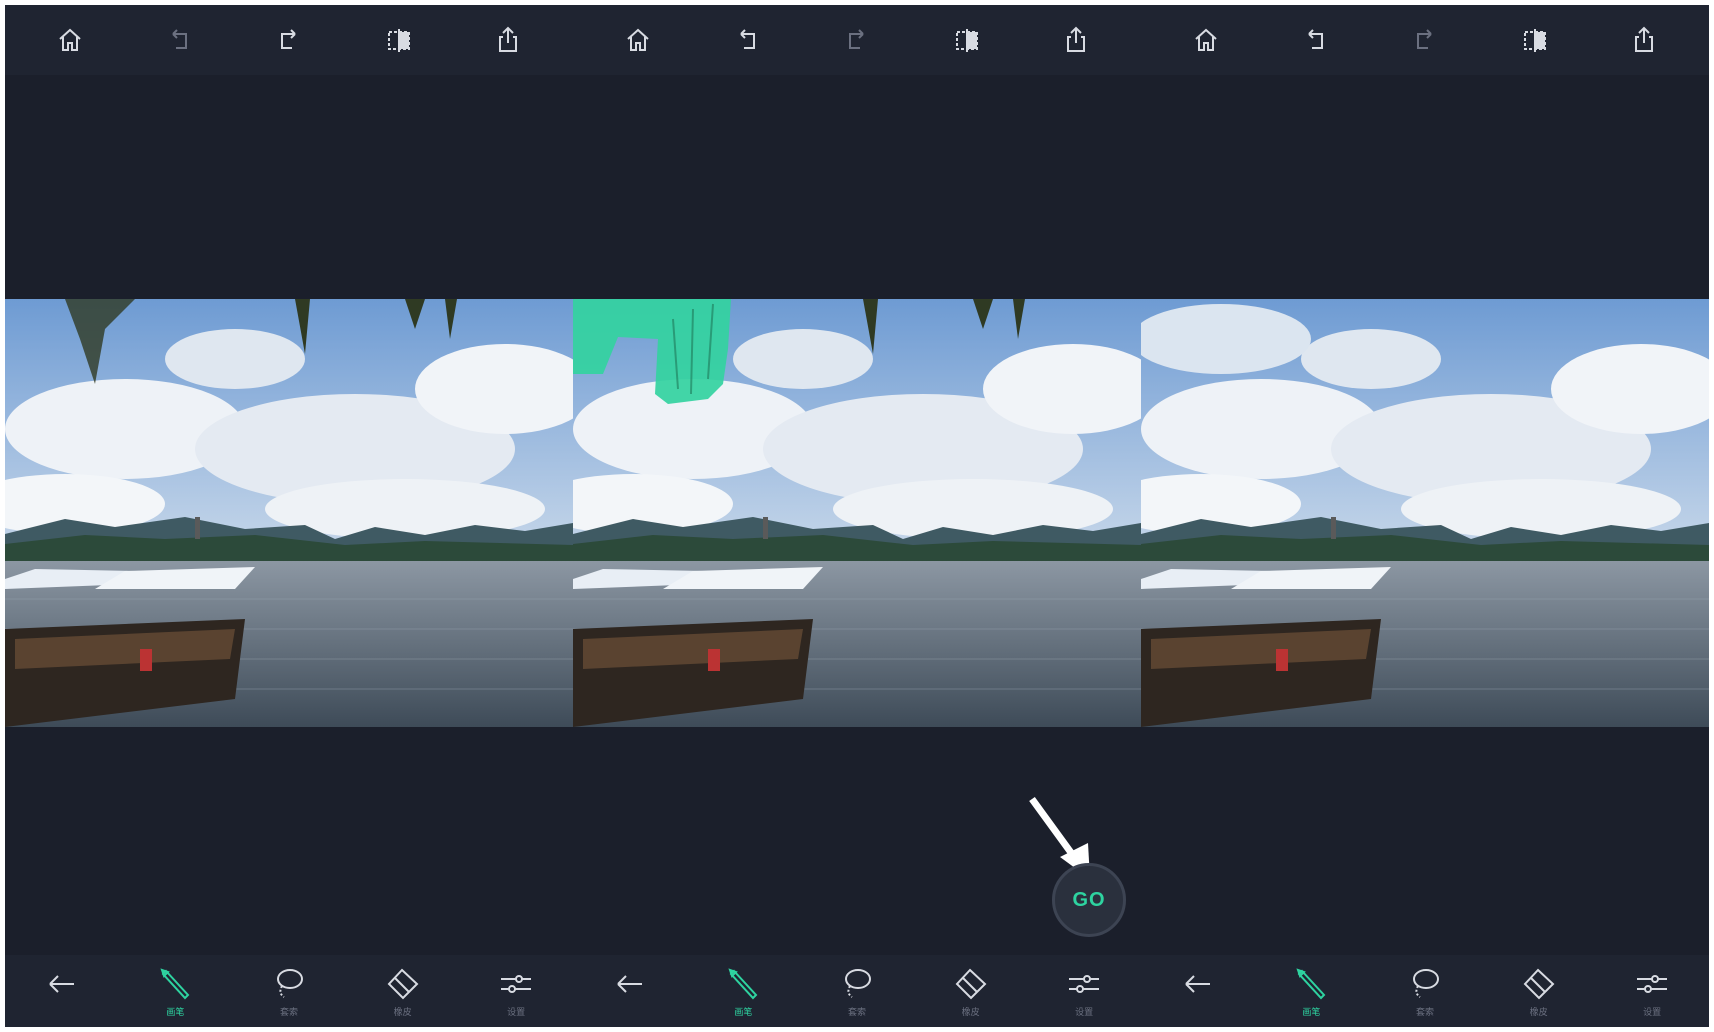  I want to click on go-button: GO, so click(1089, 900).